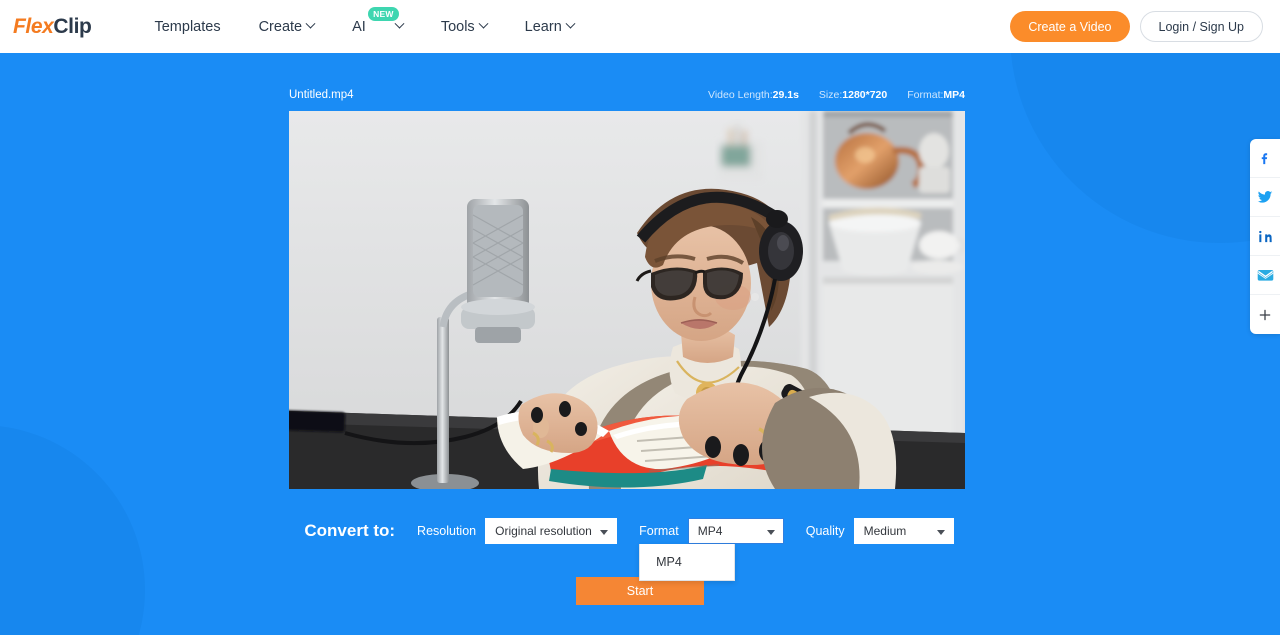 The width and height of the screenshot is (1280, 635). Describe the element at coordinates (321, 95) in the screenshot. I see `file-name: Untitled.mp4` at that location.